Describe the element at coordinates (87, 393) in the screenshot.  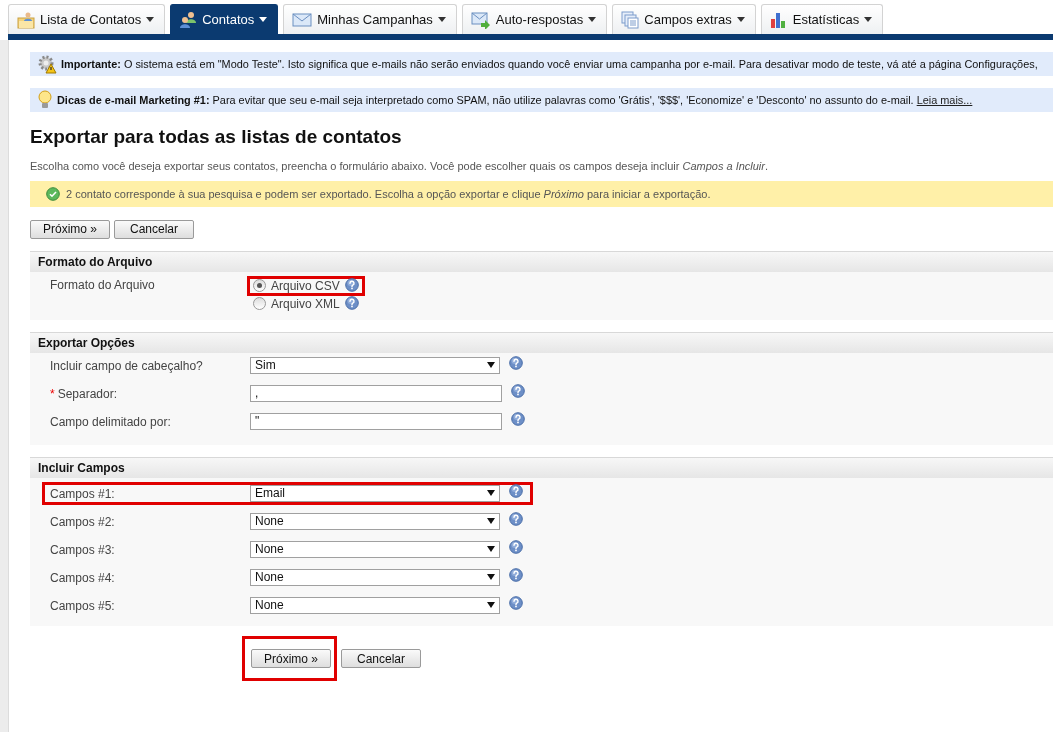
I see `field-label: Separador:` at that location.